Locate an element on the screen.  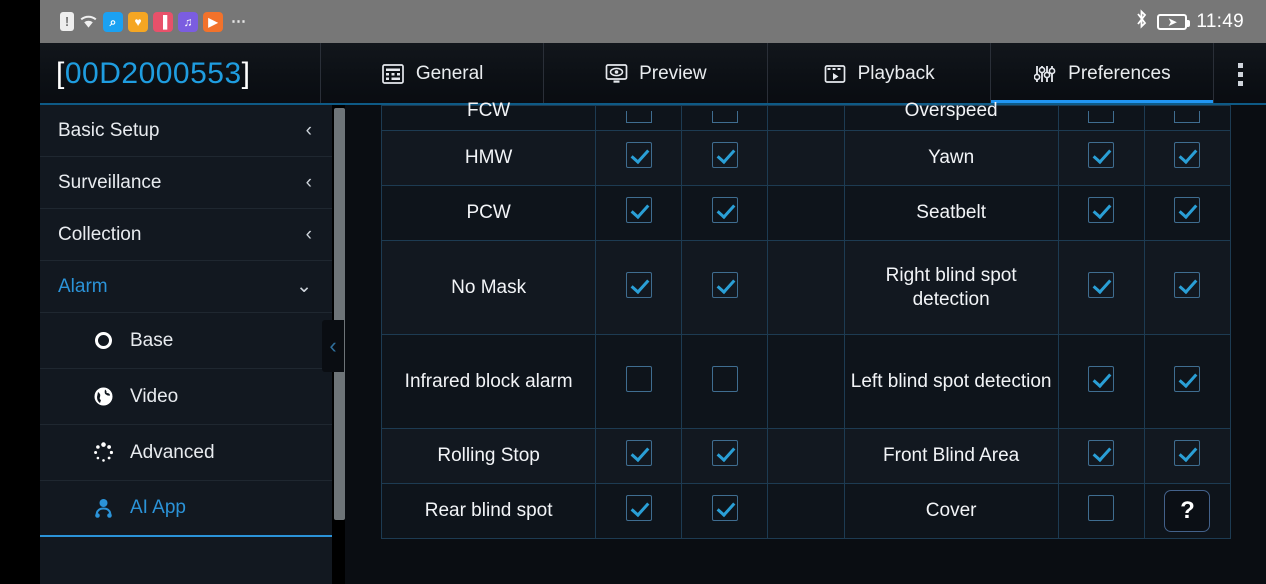
sliders-icon is located at coordinates (1045, 74).